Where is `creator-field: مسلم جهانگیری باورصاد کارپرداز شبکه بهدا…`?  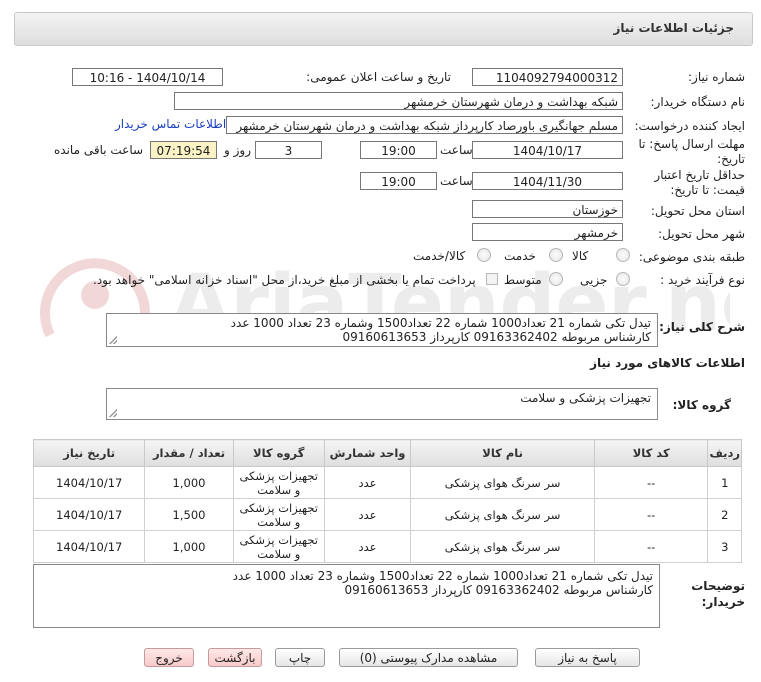 creator-field: مسلم جهانگیری باورصاد کارپرداز شبکه بهدا… is located at coordinates (424, 125).